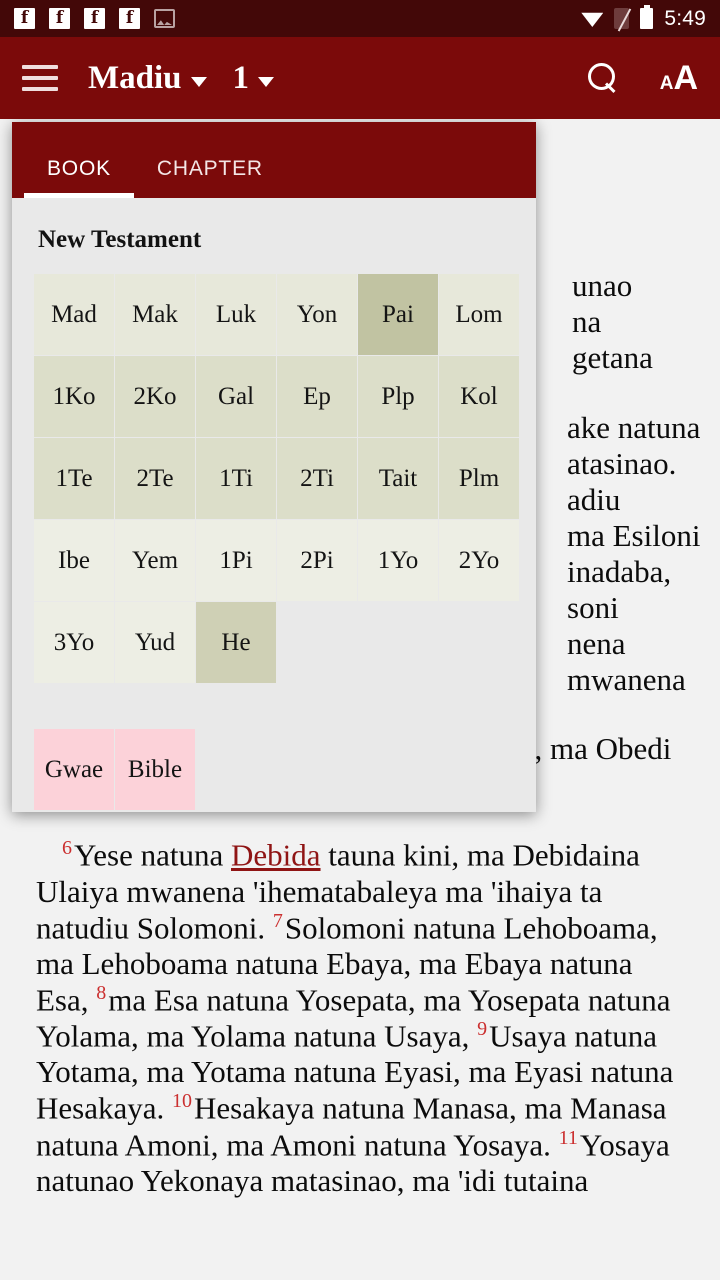 Image resolution: width=720 pixels, height=1280 pixels. What do you see at coordinates (74, 478) in the screenshot?
I see `book-tile: 1Te` at bounding box center [74, 478].